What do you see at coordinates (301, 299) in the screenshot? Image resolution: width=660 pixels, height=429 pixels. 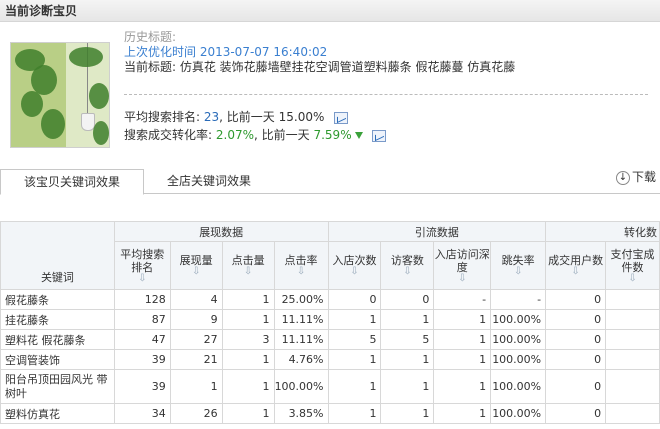 I see `cell-ctr: 25.00%` at bounding box center [301, 299].